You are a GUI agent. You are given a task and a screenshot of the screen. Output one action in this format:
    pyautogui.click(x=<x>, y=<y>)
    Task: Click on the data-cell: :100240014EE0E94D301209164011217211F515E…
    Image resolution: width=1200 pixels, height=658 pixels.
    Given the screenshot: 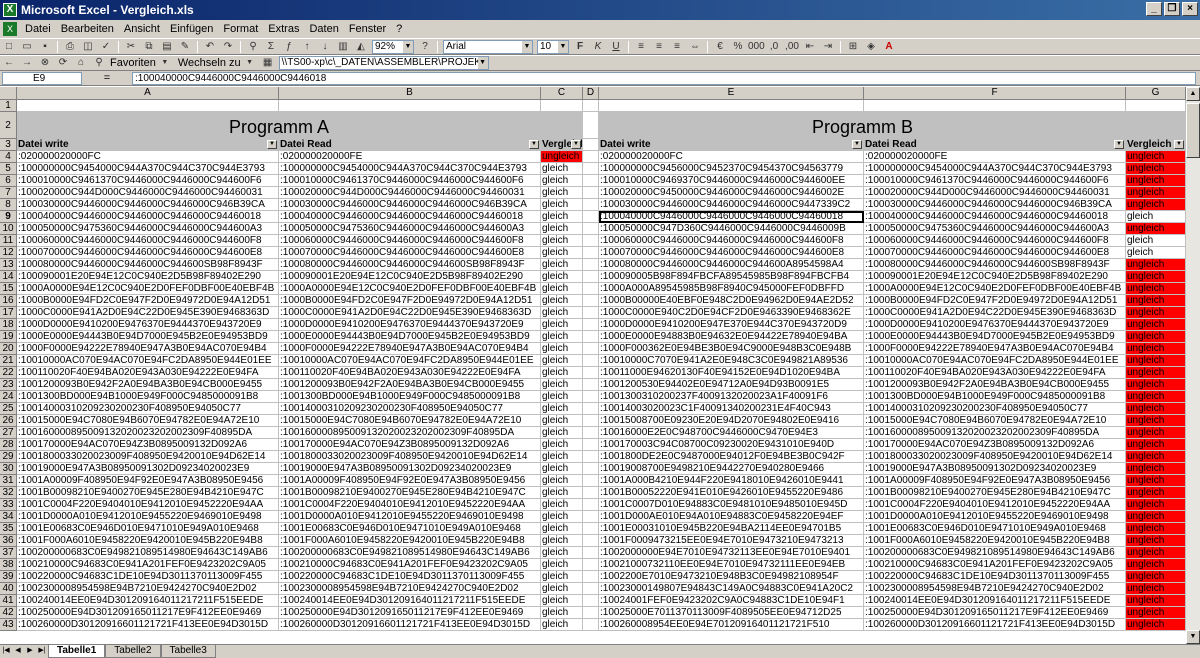 What is the action you would take?
    pyautogui.click(x=148, y=601)
    